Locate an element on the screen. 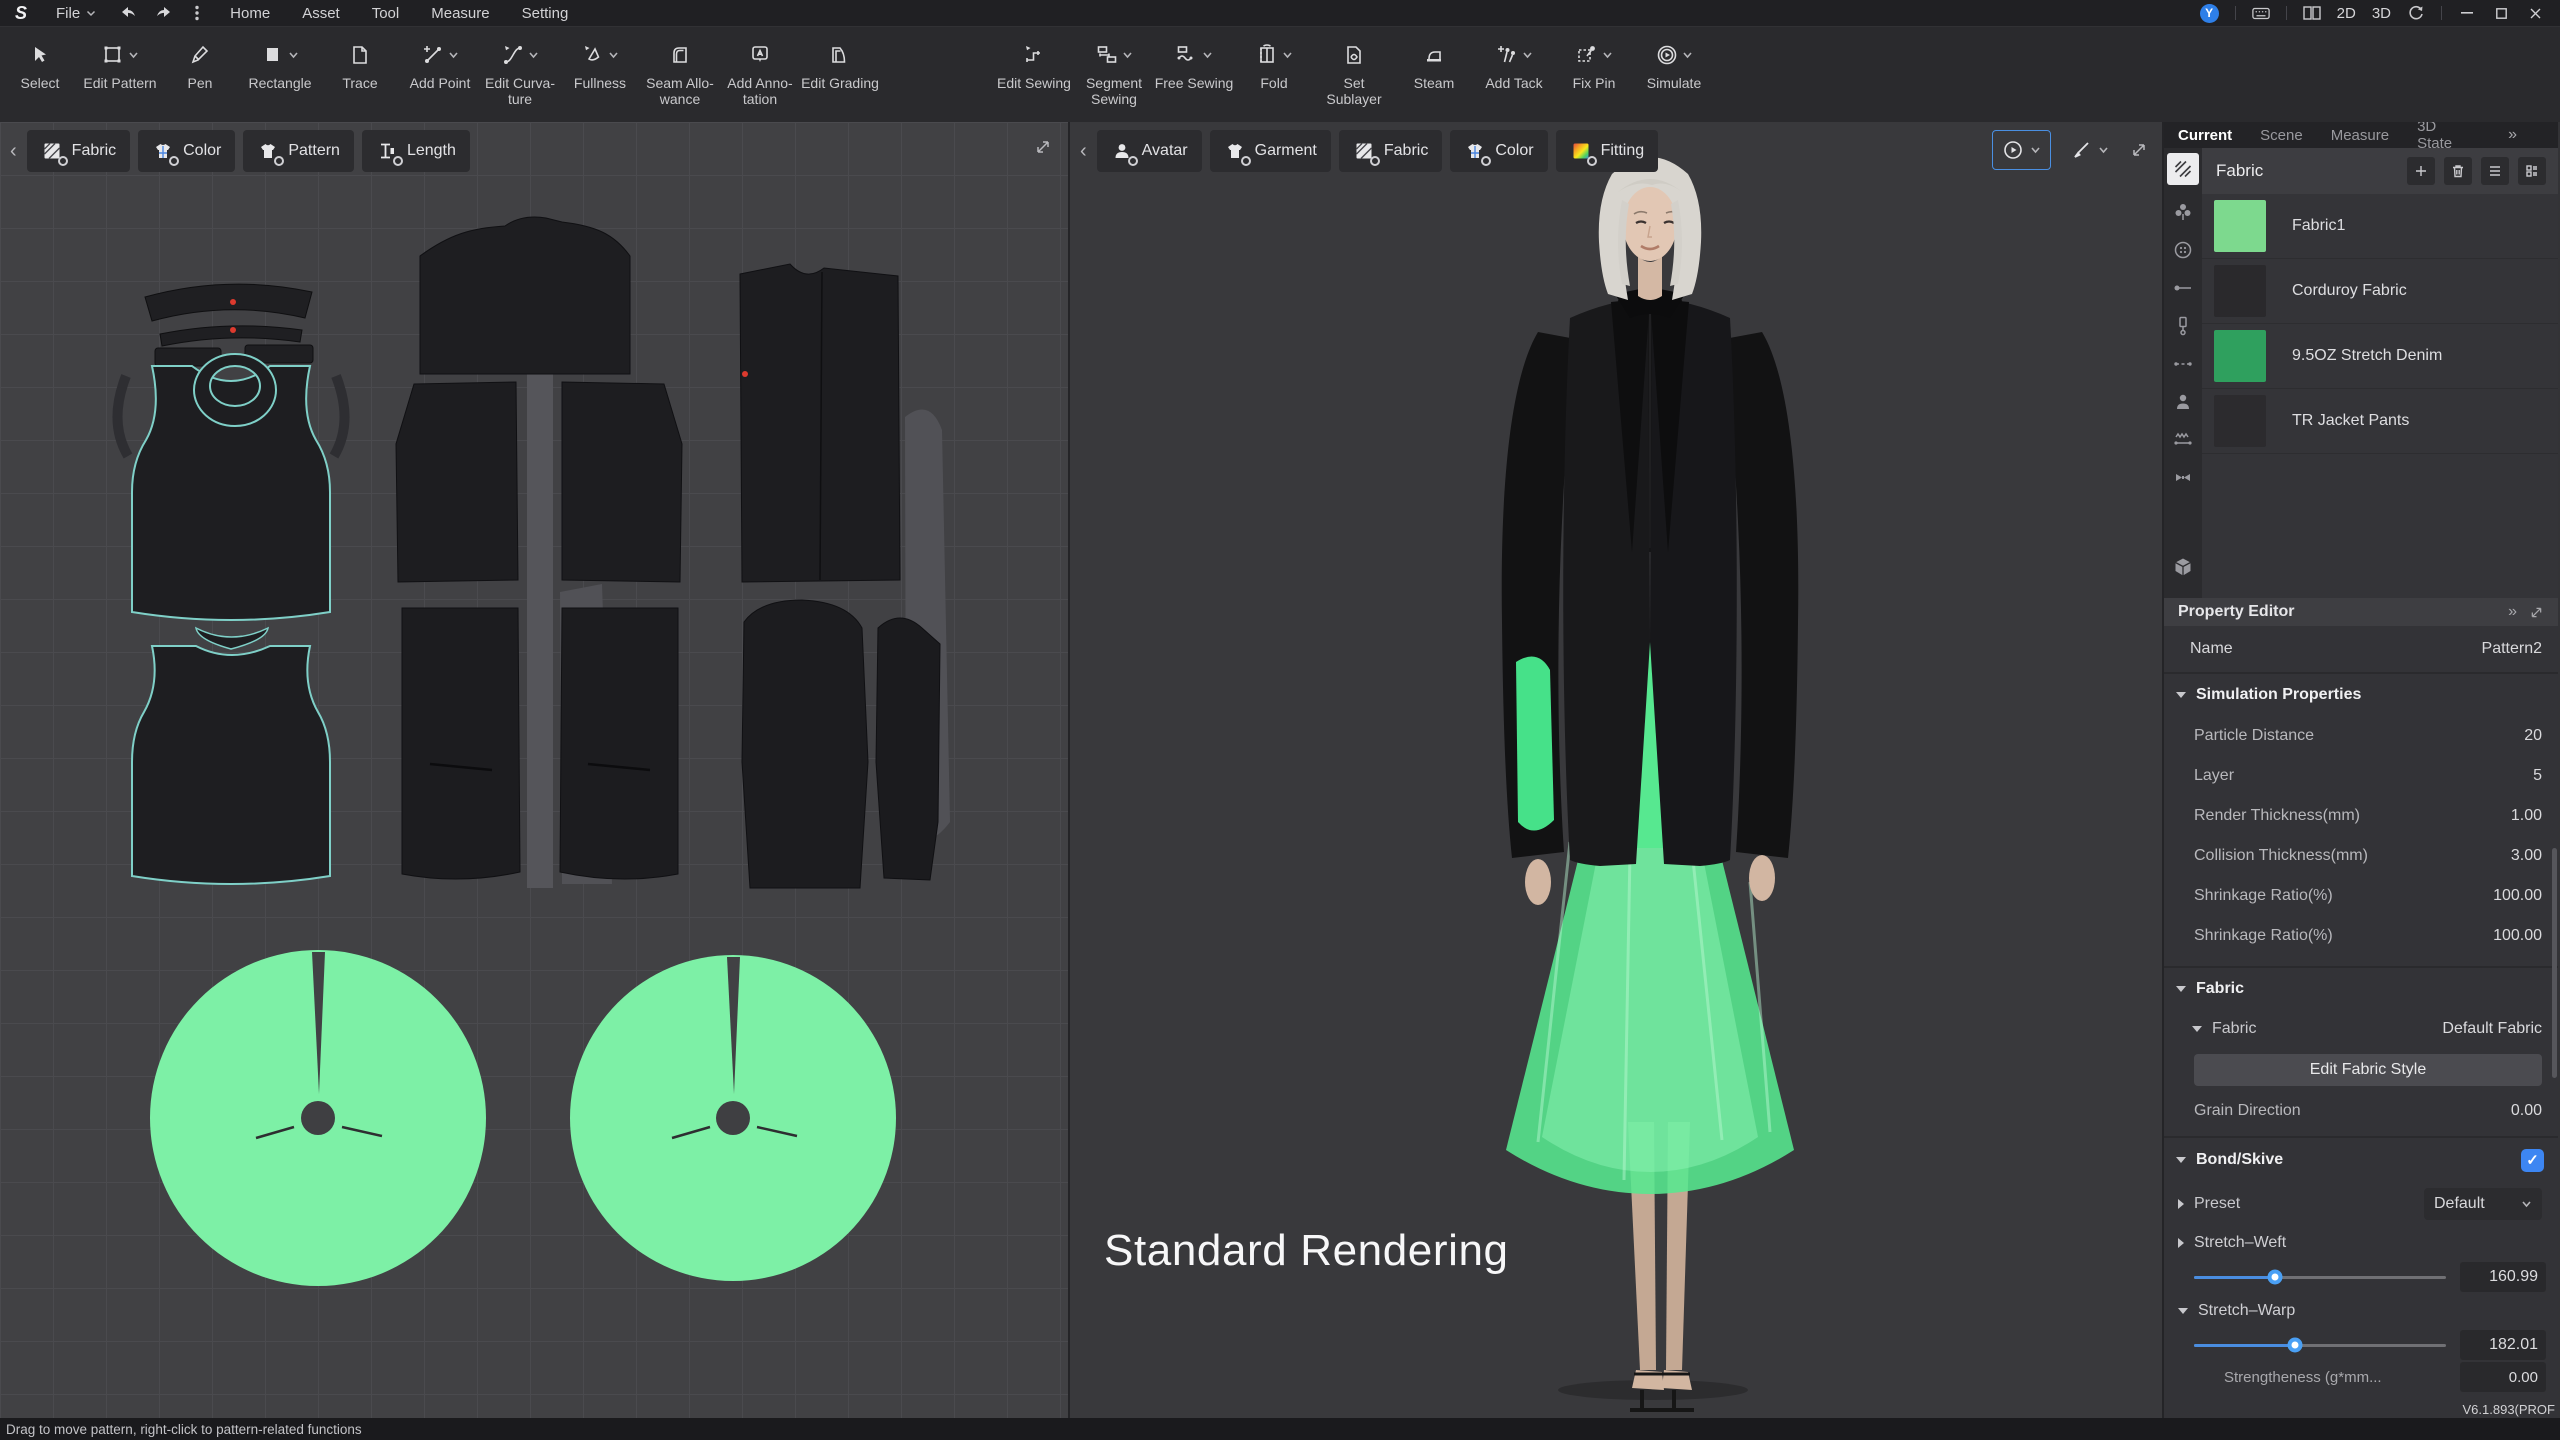  tool-fold: Fold is located at coordinates (1274, 65).